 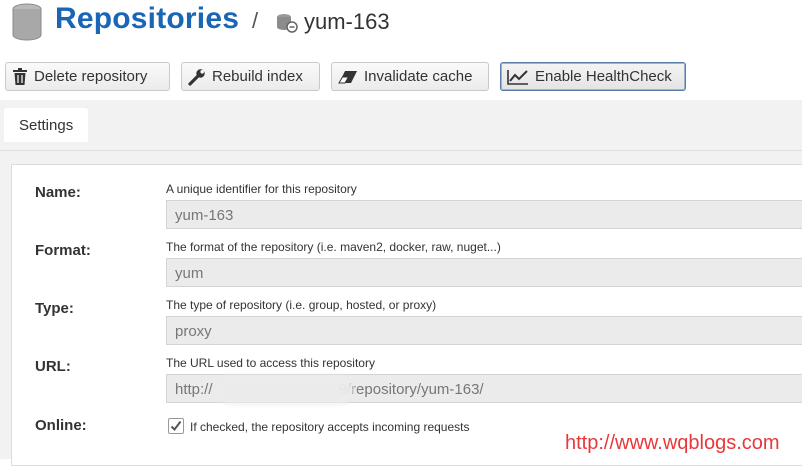 What do you see at coordinates (286, 390) in the screenshot?
I see `url-redaction-blur` at bounding box center [286, 390].